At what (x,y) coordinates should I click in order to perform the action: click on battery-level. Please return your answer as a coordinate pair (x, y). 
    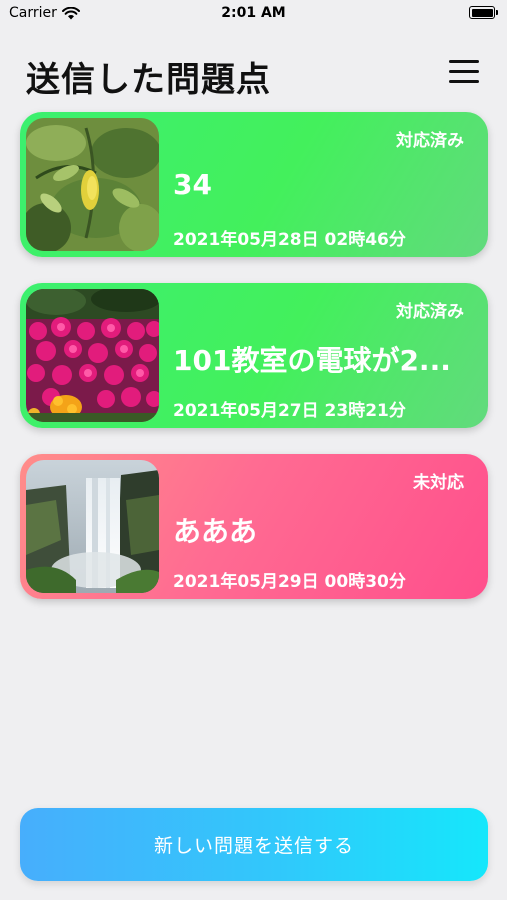
    Looking at the image, I should click on (482, 12).